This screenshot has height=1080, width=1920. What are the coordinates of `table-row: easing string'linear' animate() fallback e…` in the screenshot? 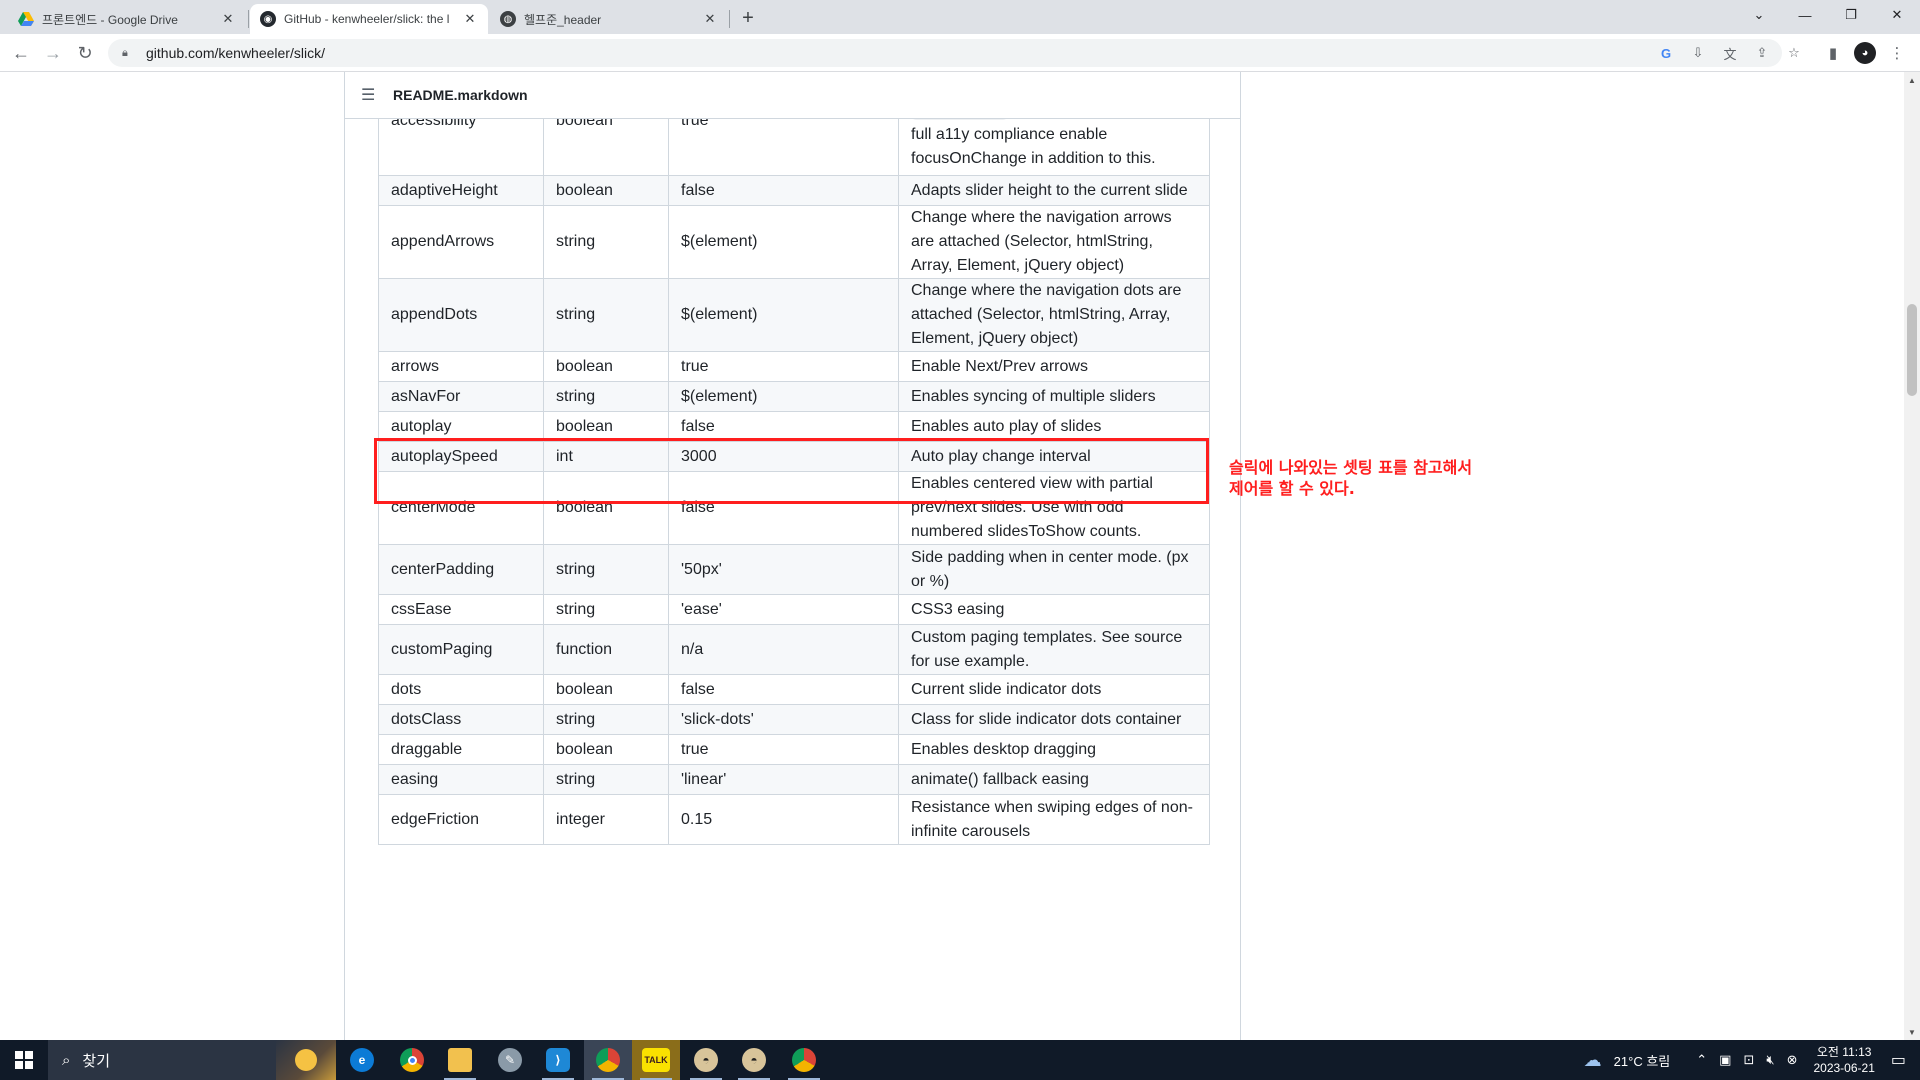 It's located at (794, 779).